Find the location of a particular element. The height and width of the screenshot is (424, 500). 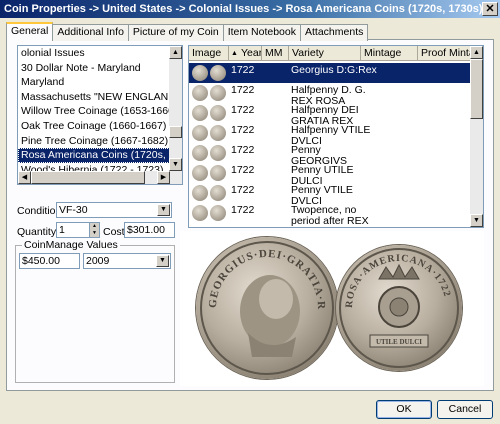

sort-ascending-icon: ▲ is located at coordinates (234, 53).